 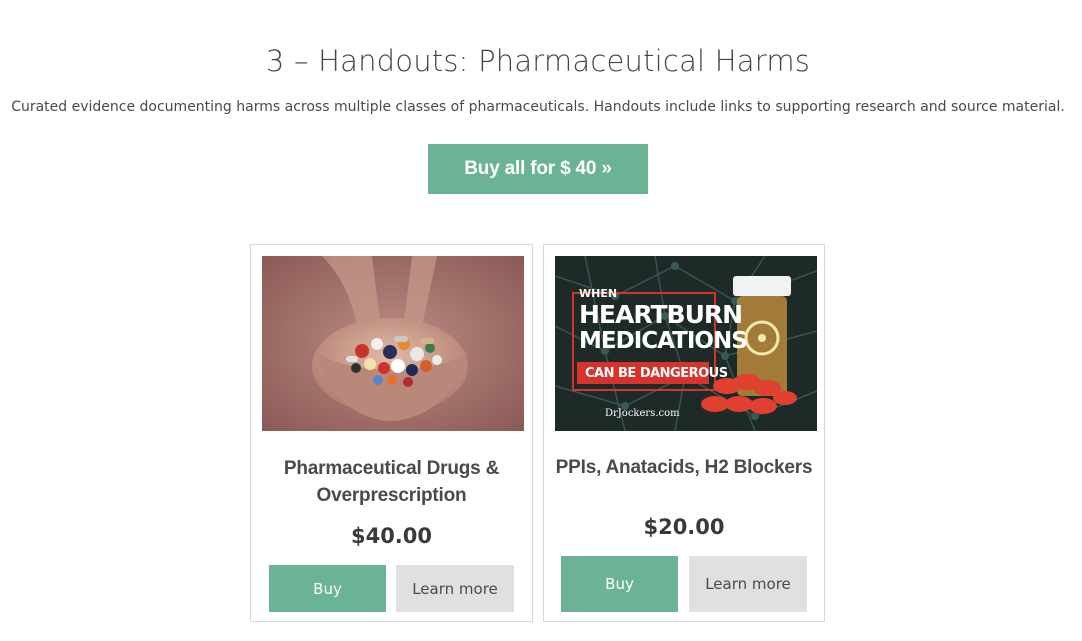 I want to click on product-price: $40.00, so click(x=391, y=536).